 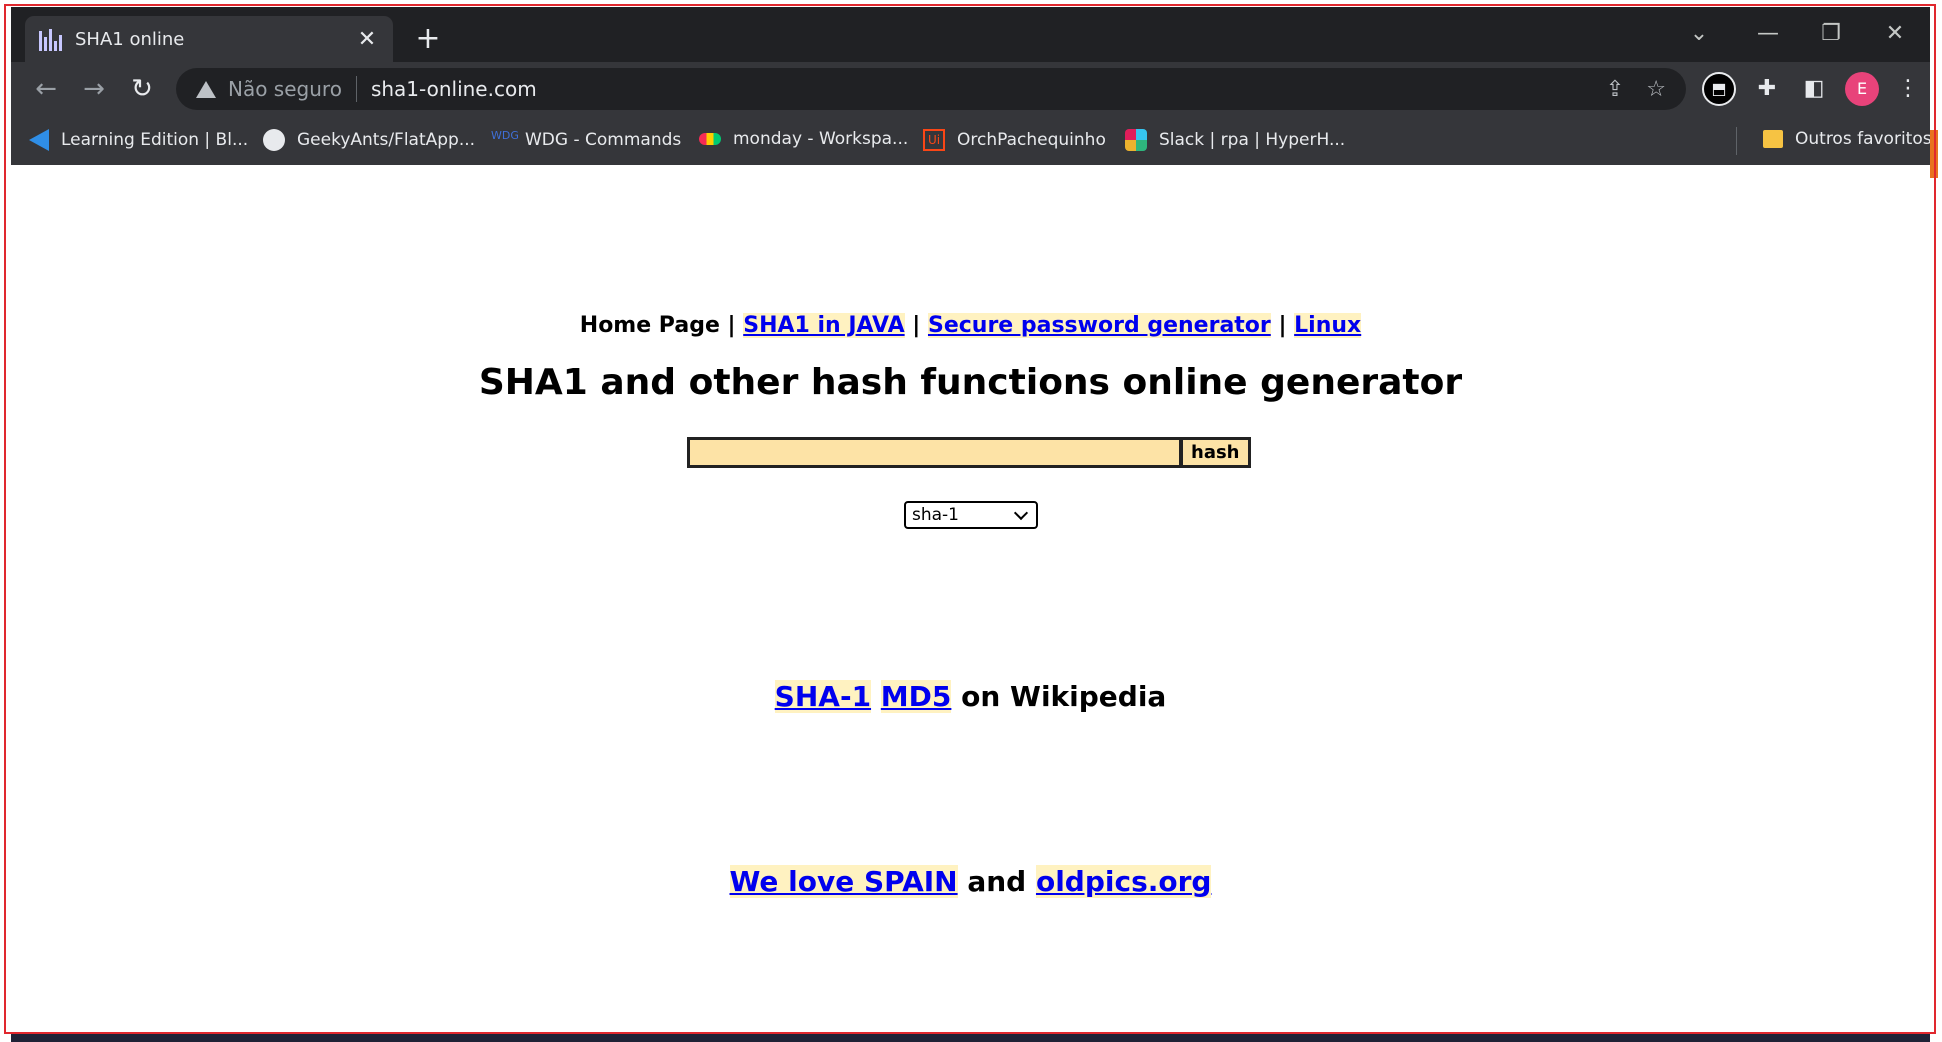 What do you see at coordinates (428, 38) in the screenshot?
I see `new-tab-button: +` at bounding box center [428, 38].